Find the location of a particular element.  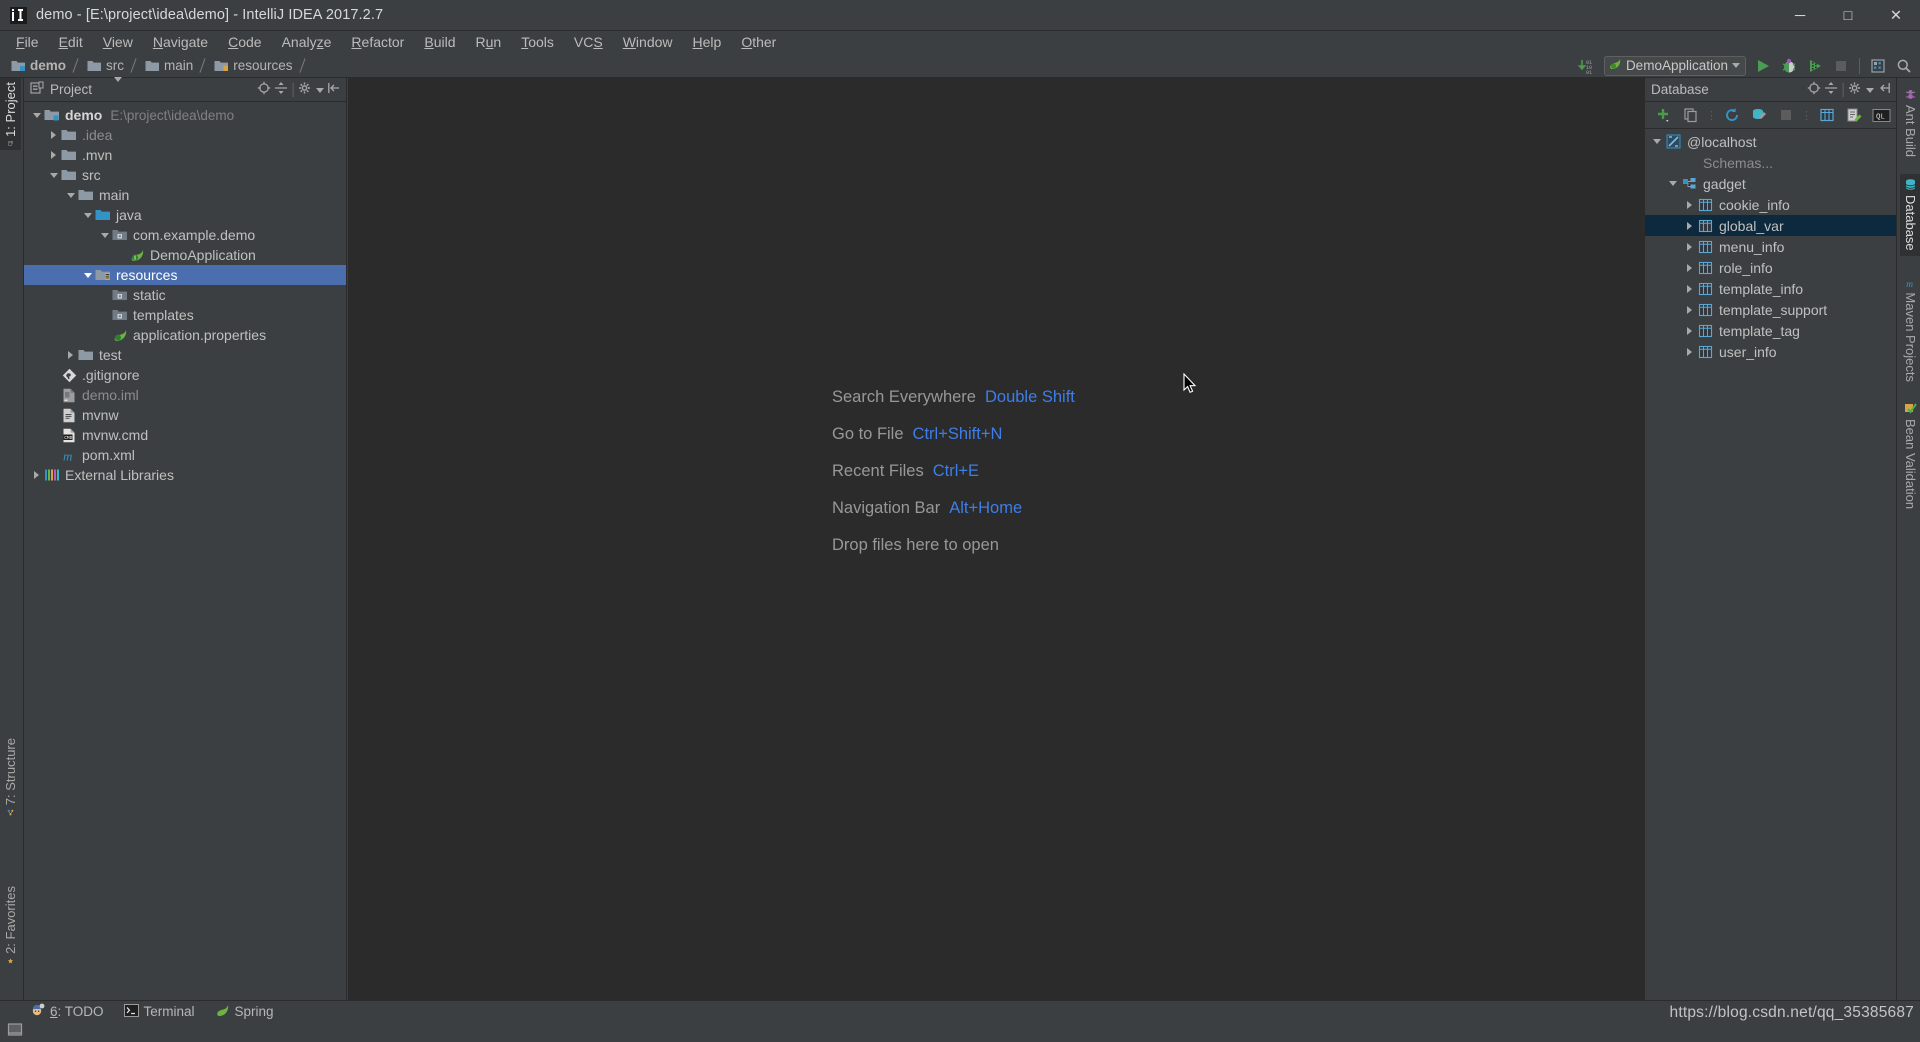

stop-icon is located at coordinates (1786, 115).